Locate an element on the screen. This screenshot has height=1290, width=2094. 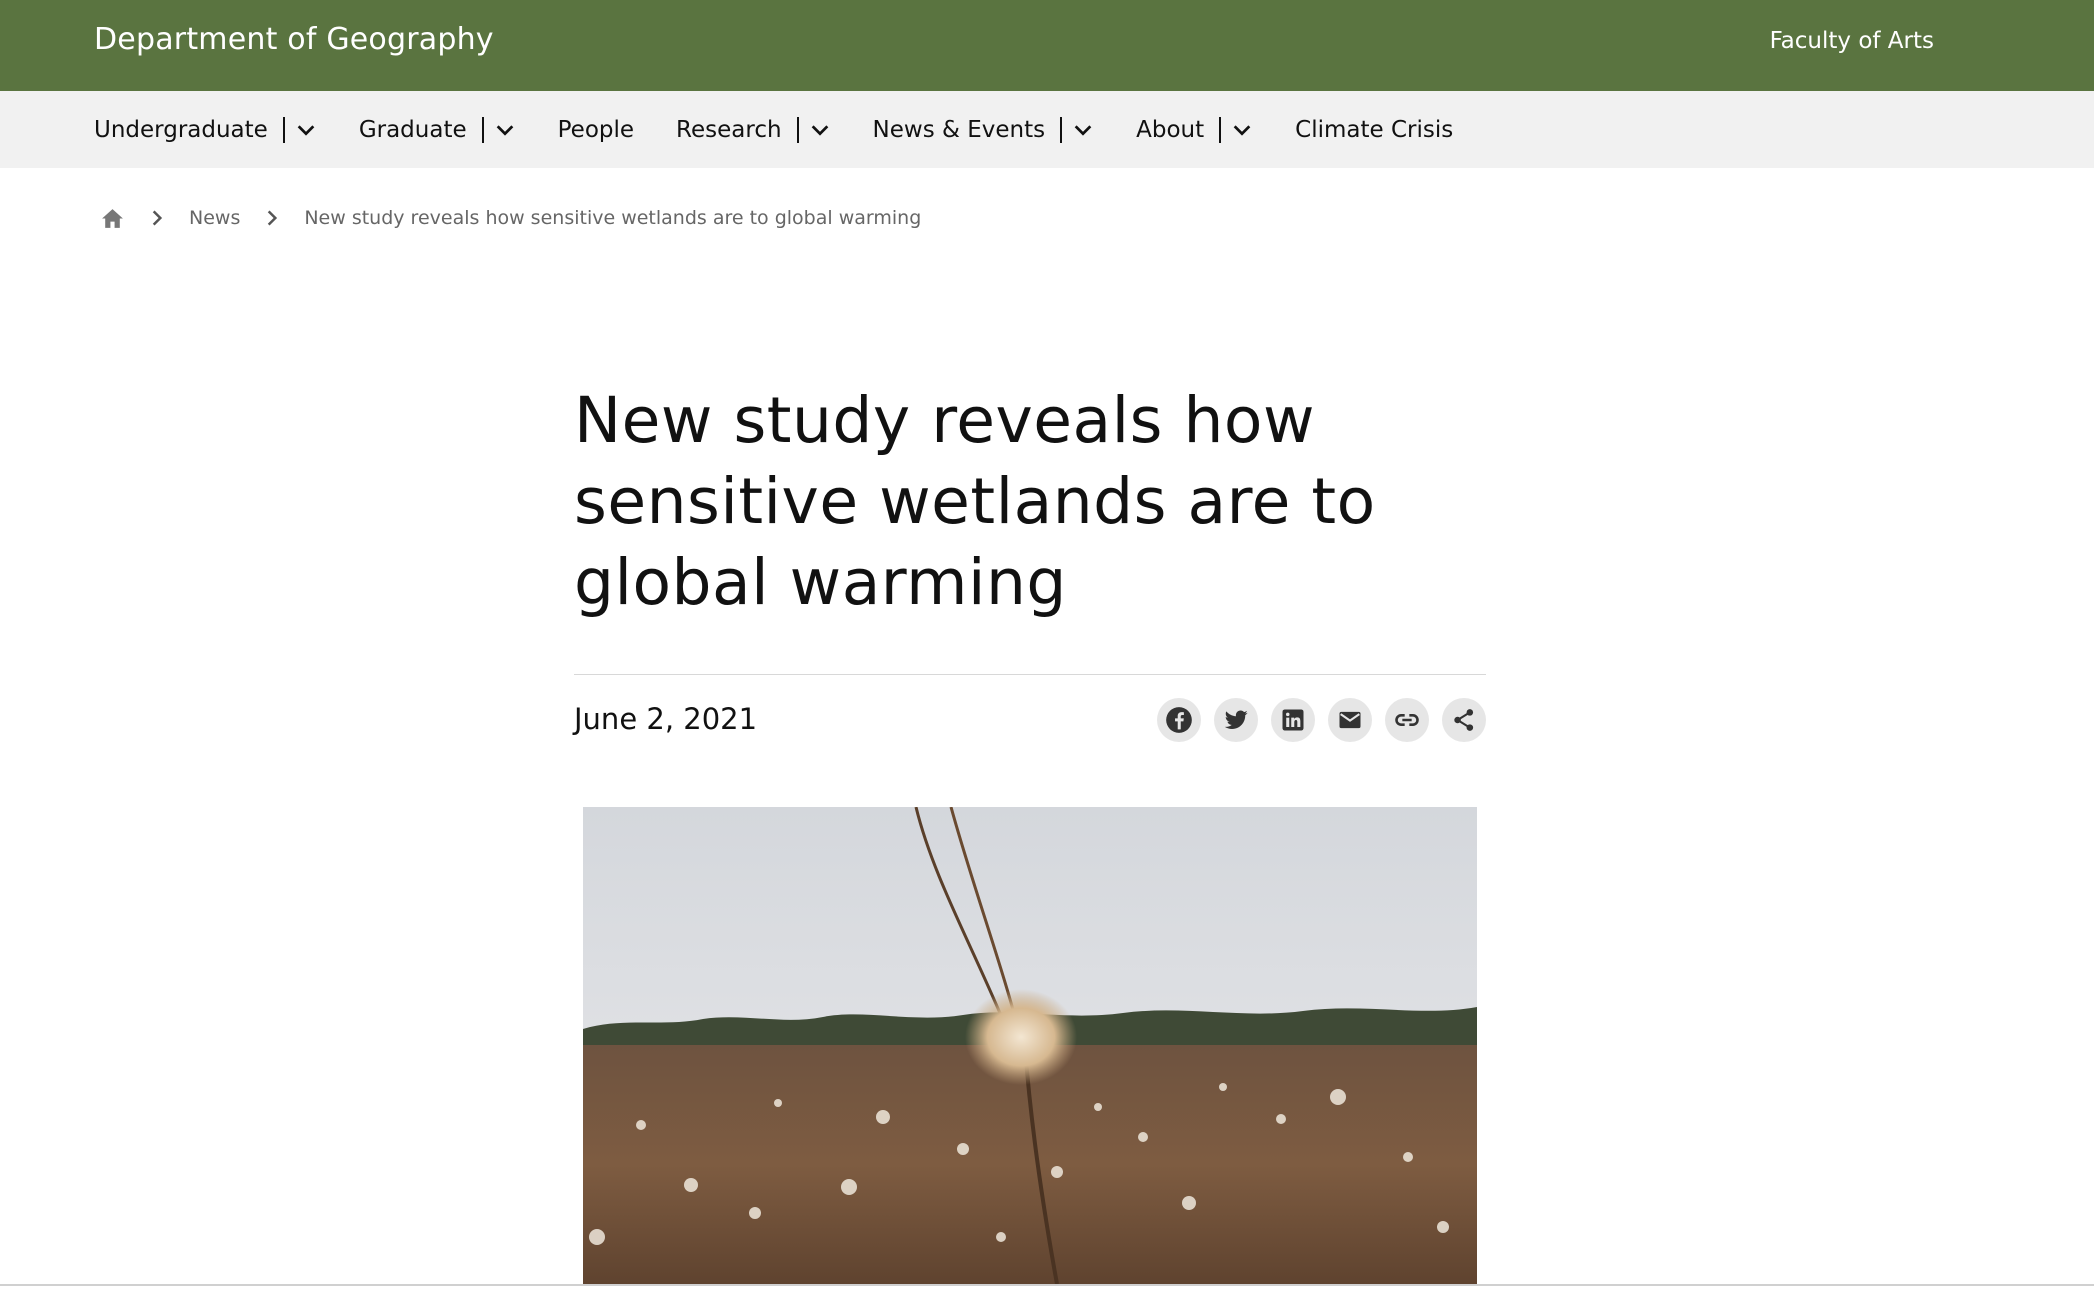
nav-link-about: About is located at coordinates (1170, 130).